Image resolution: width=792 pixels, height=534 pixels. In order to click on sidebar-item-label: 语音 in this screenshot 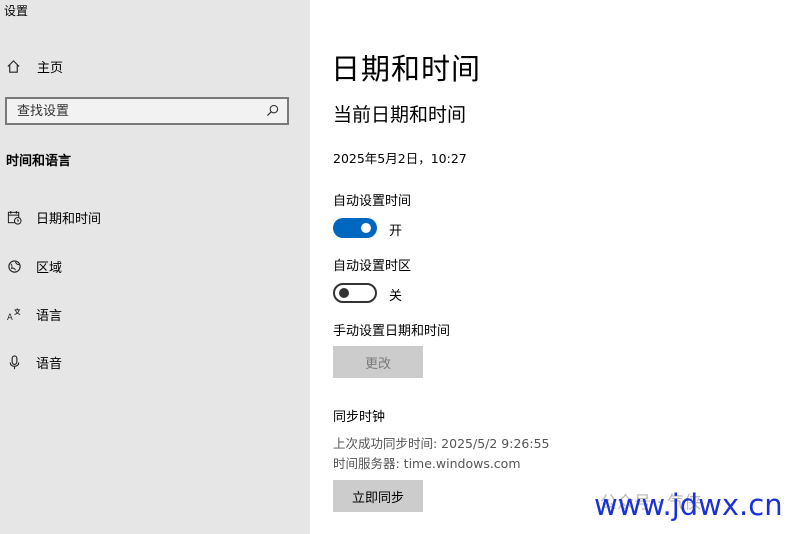, I will do `click(49, 364)`.